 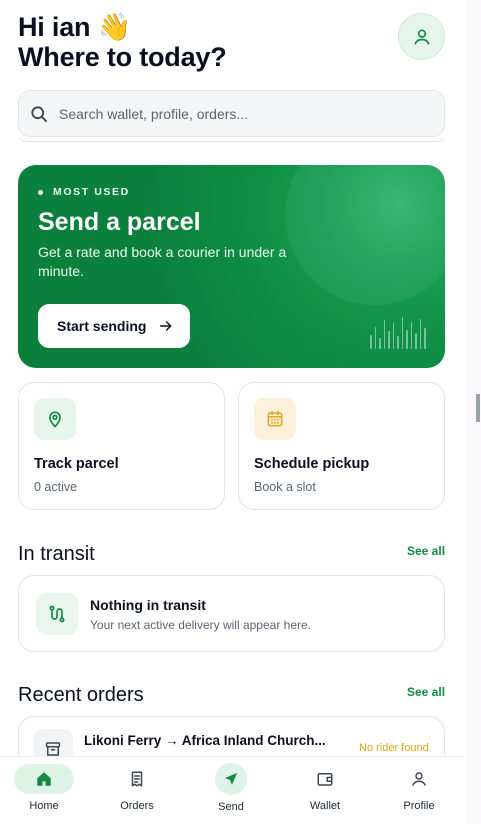 I want to click on tab-profile-label: Profile, so click(x=419, y=806).